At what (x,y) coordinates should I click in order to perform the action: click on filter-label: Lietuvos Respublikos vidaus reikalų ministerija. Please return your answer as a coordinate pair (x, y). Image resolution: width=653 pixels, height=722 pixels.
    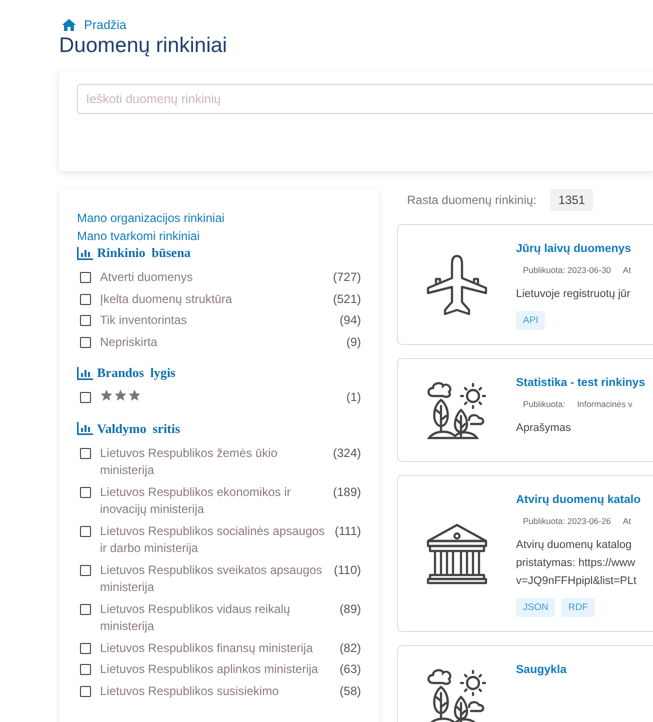
    Looking at the image, I should click on (196, 617).